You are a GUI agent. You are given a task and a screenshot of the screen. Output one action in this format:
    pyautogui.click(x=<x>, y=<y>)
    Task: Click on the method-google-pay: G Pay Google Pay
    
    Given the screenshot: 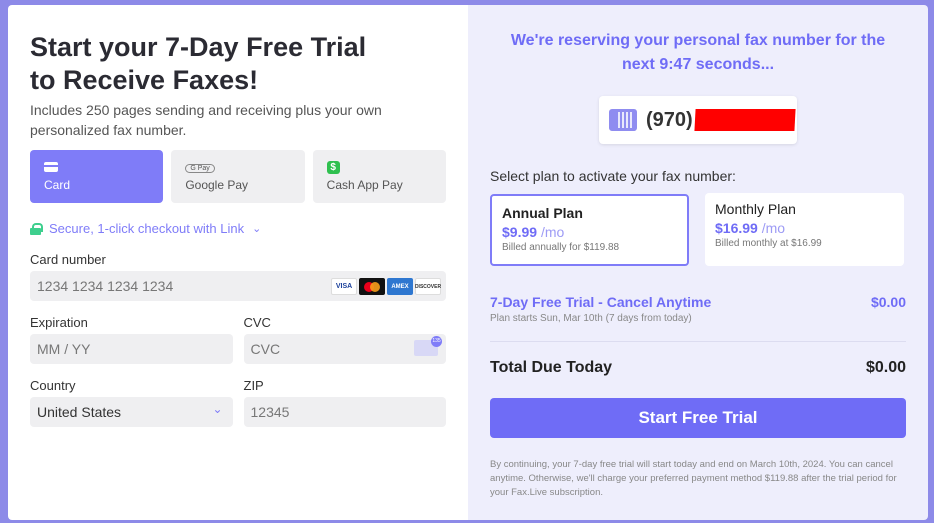 What is the action you would take?
    pyautogui.click(x=238, y=176)
    